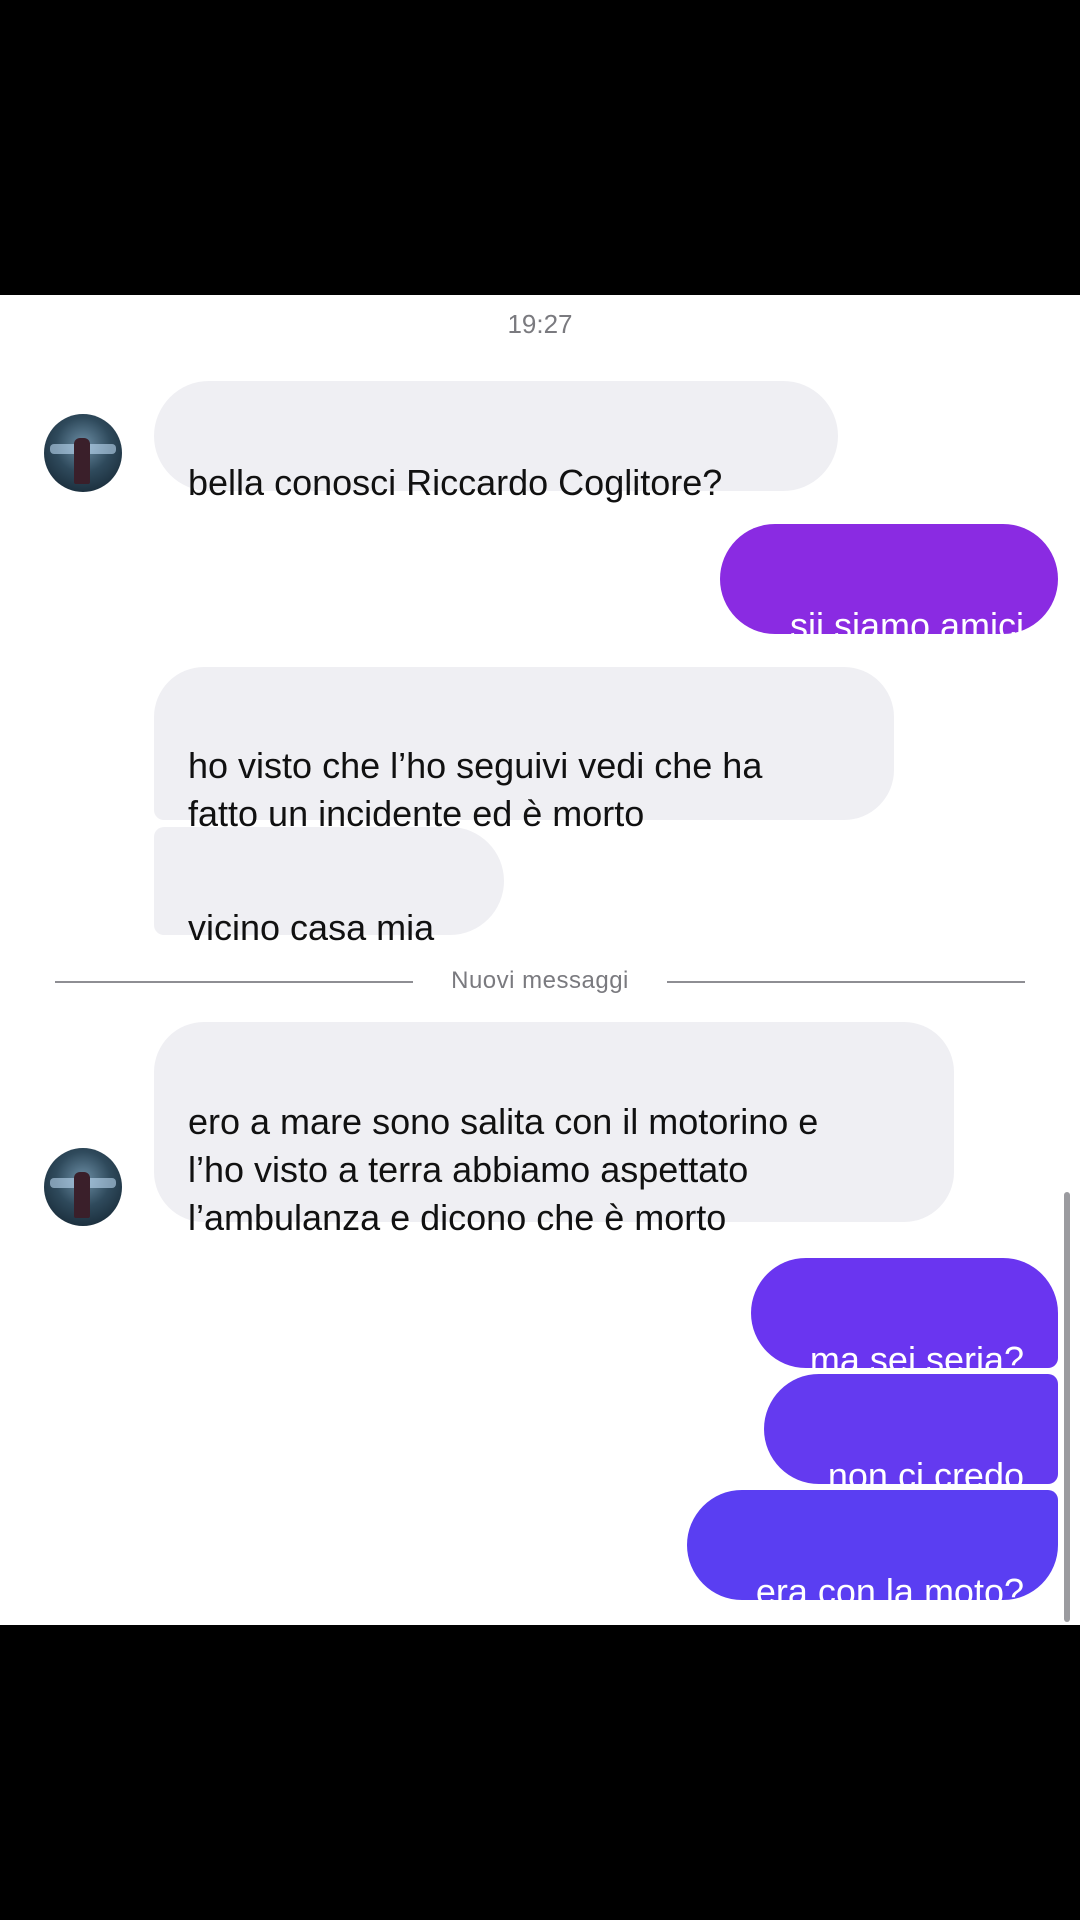  I want to click on new-messages-divider: Nuovi messaggi, so click(540, 982).